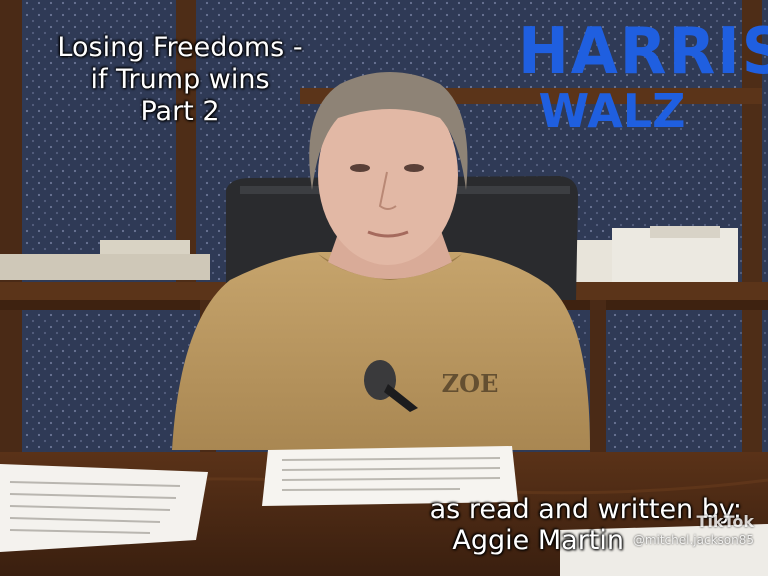  What do you see at coordinates (612, 111) in the screenshot?
I see `logo-walz: WALZ` at bounding box center [612, 111].